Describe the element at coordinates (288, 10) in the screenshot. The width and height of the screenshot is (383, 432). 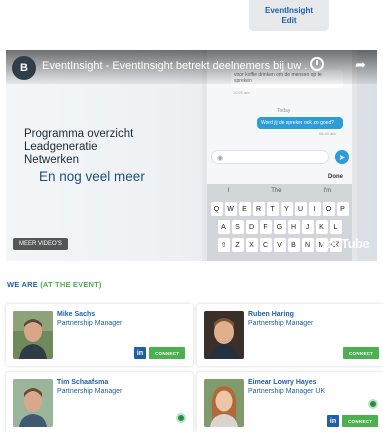
I see `edit-badge-brand: EventInsight` at that location.